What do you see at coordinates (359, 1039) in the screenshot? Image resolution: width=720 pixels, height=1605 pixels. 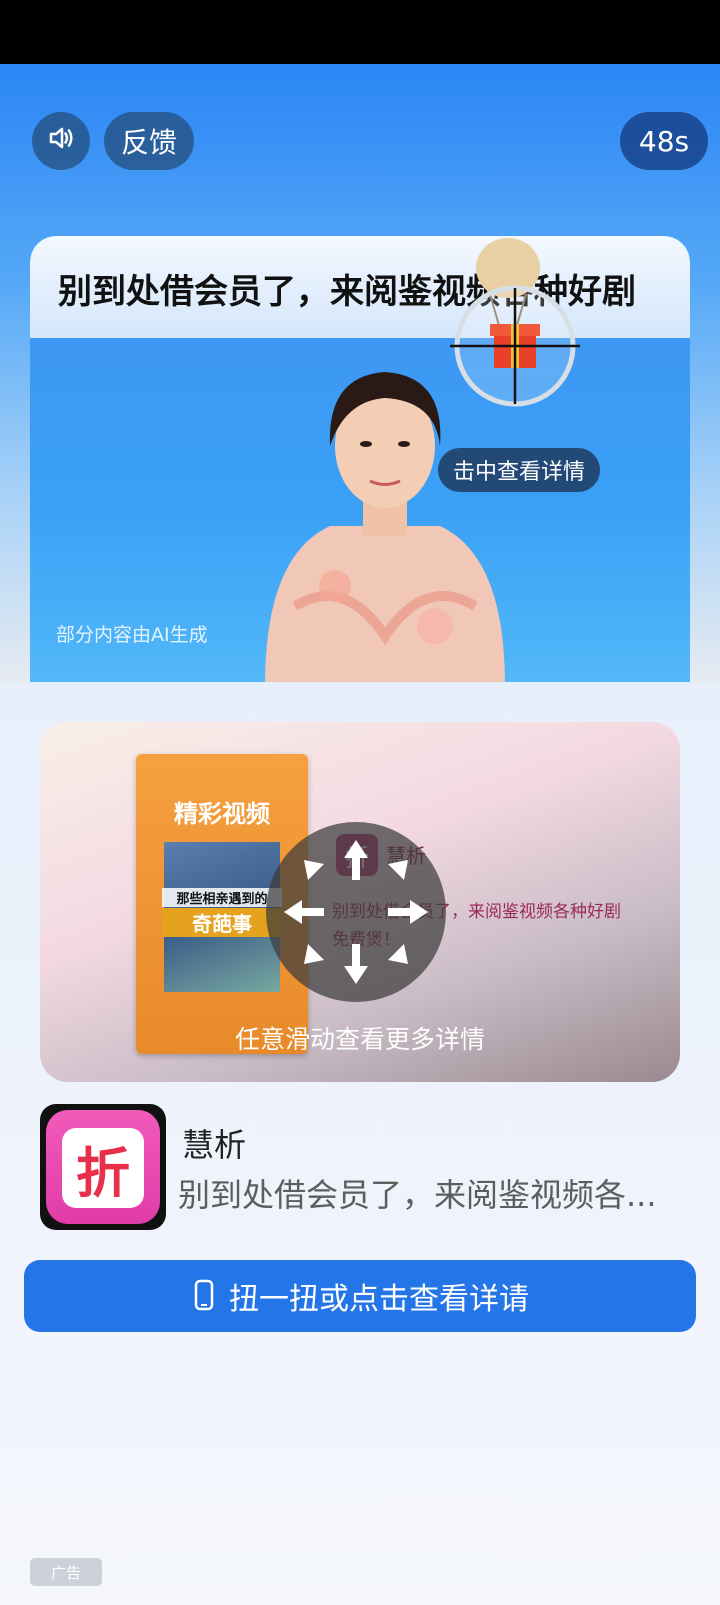 I see `swipe-hint: 任意滑动查看更多详情` at bounding box center [359, 1039].